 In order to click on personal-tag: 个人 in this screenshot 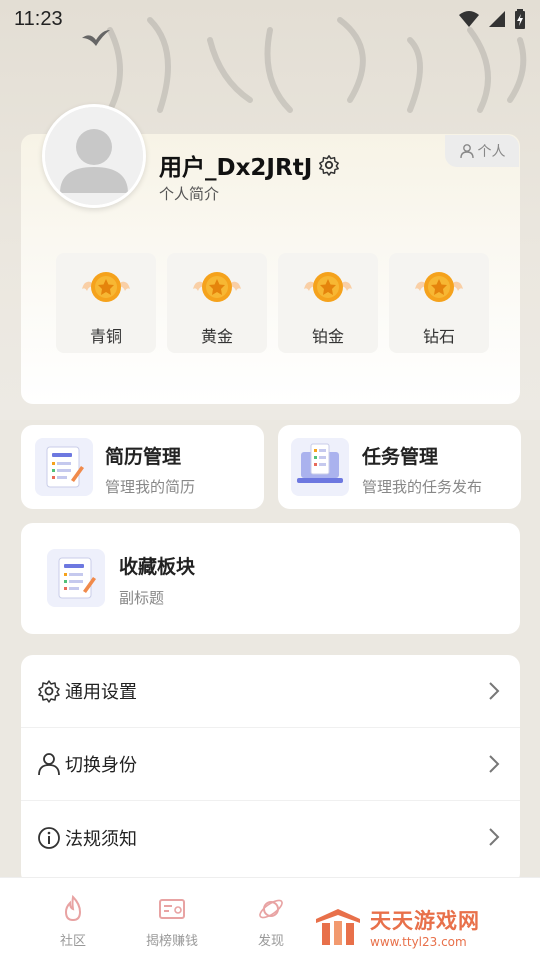, I will do `click(482, 151)`.